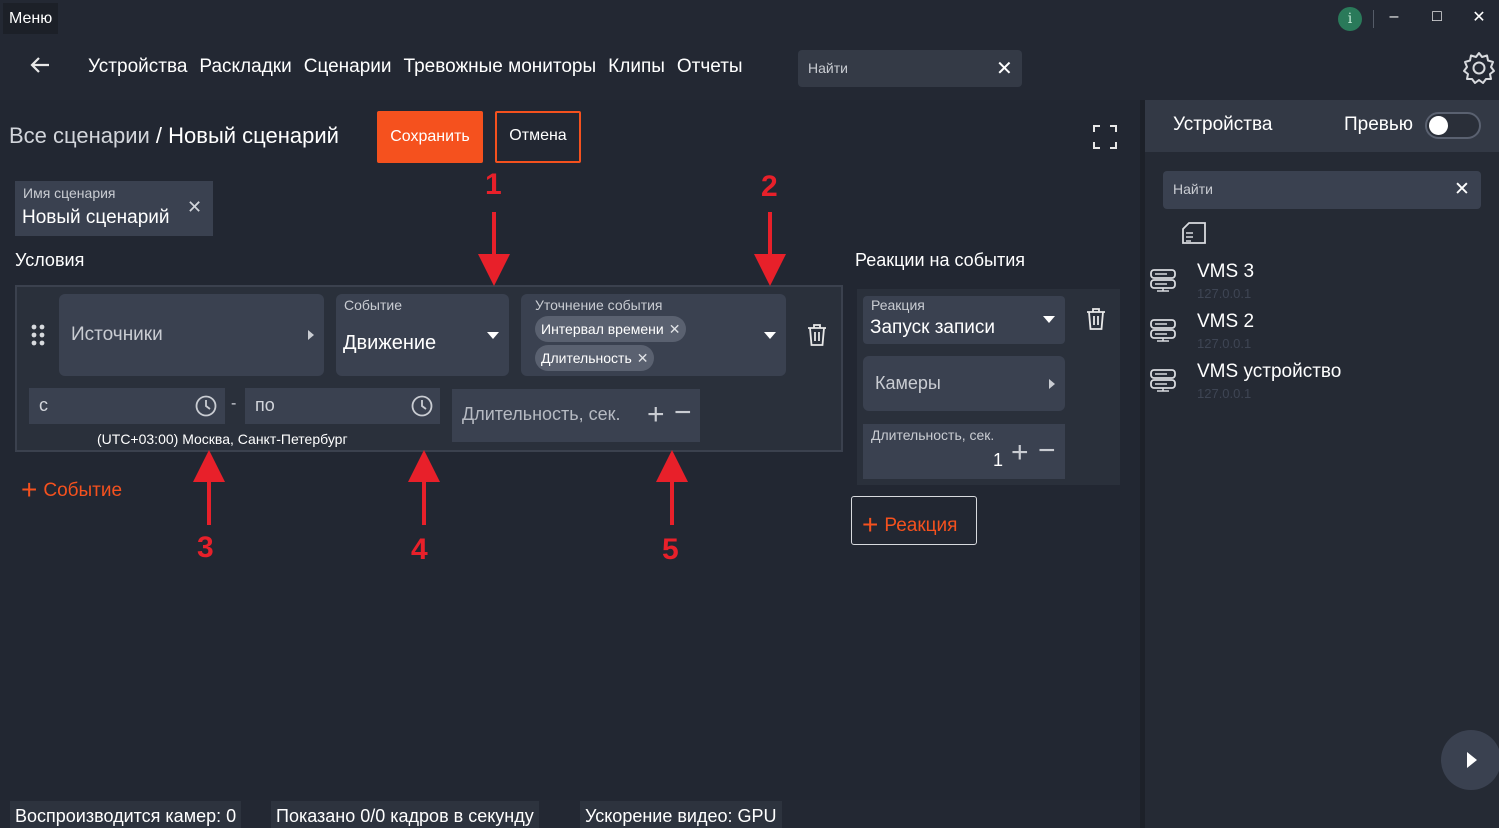 This screenshot has width=1499, height=828. I want to click on annotation-4: 4, so click(419, 549).